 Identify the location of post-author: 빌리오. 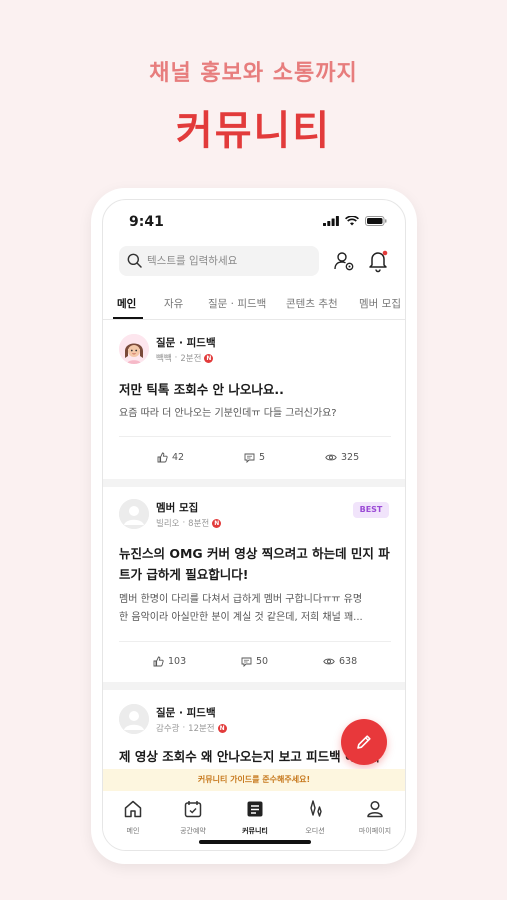
(168, 524).